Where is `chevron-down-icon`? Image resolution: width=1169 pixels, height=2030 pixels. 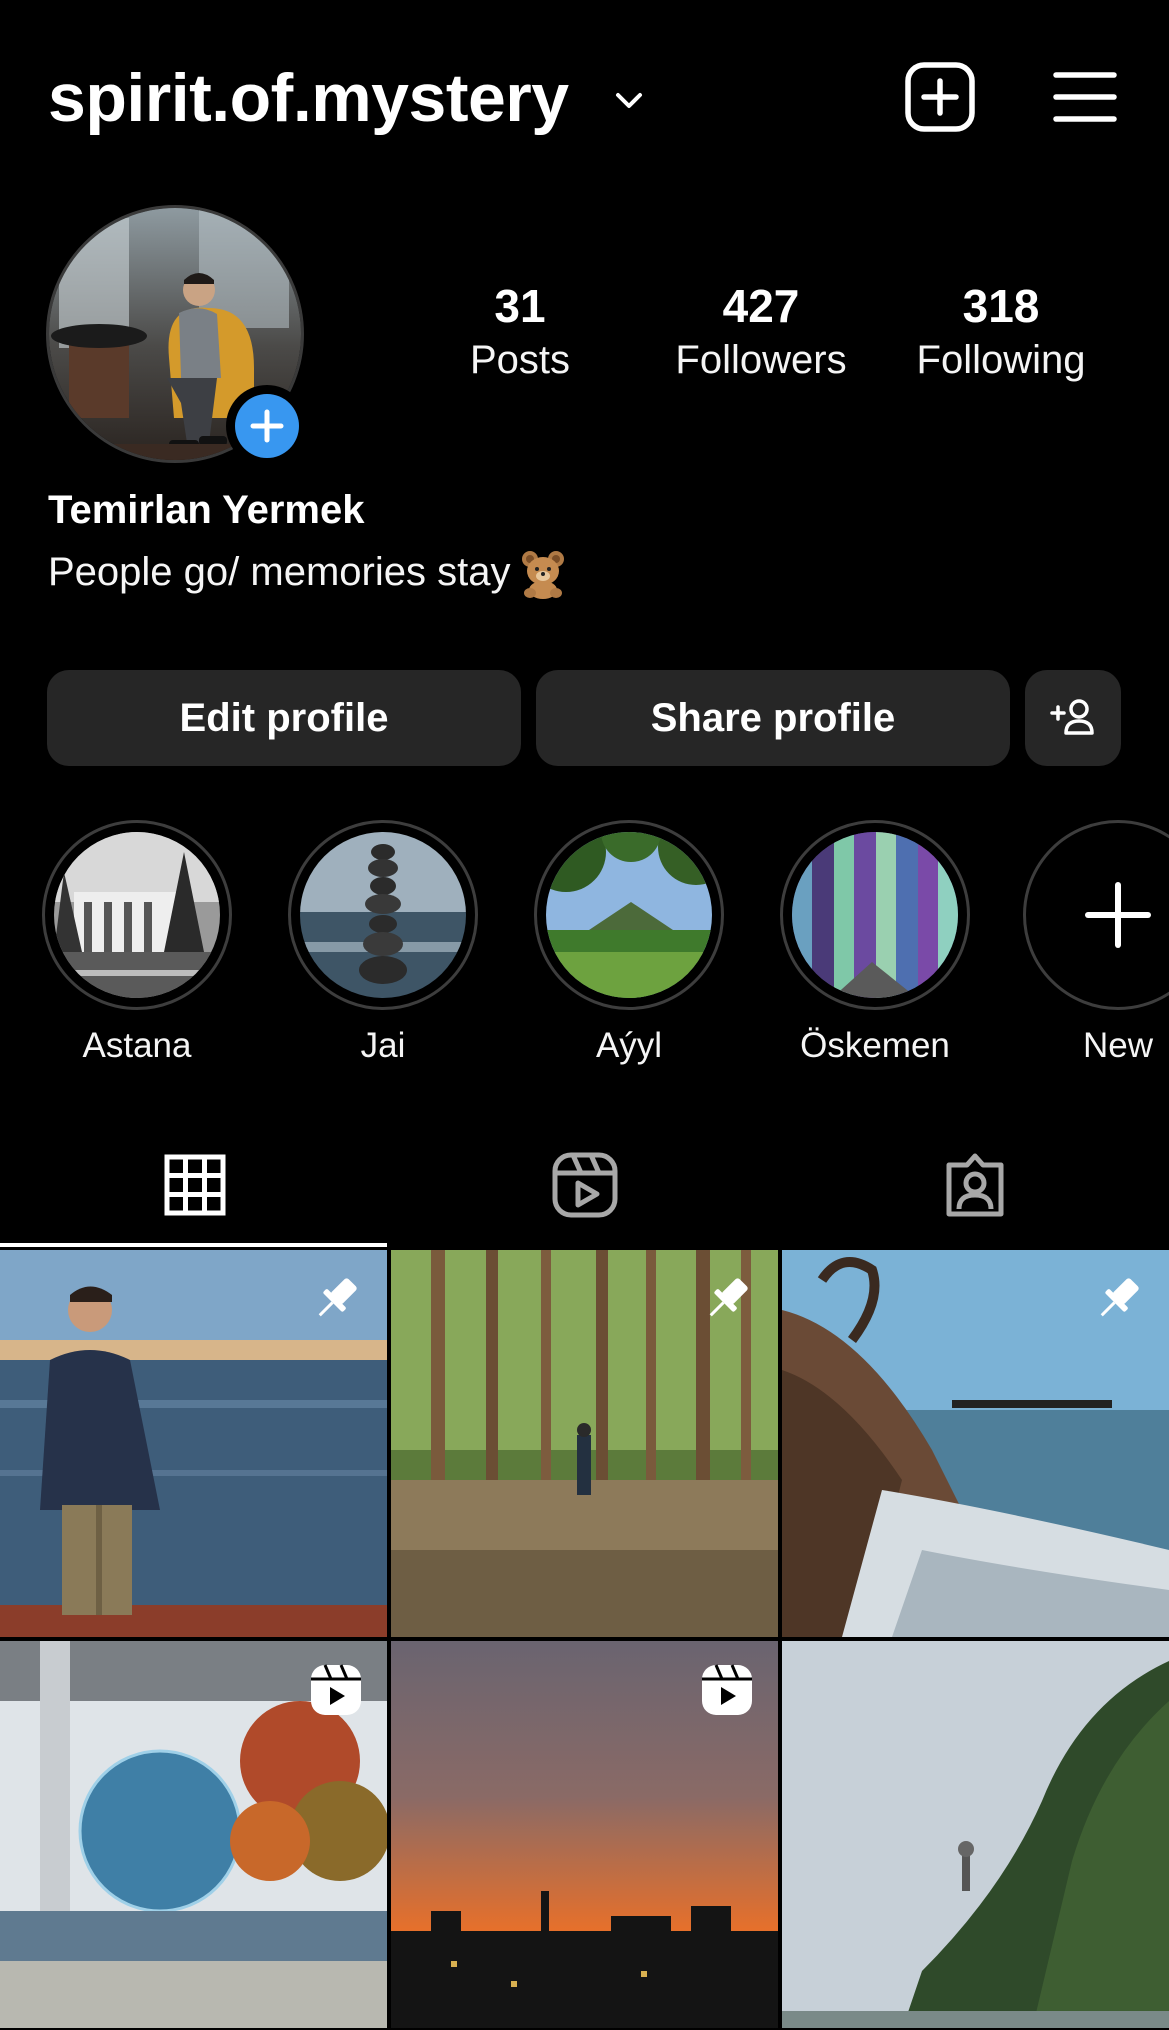 chevron-down-icon is located at coordinates (629, 101).